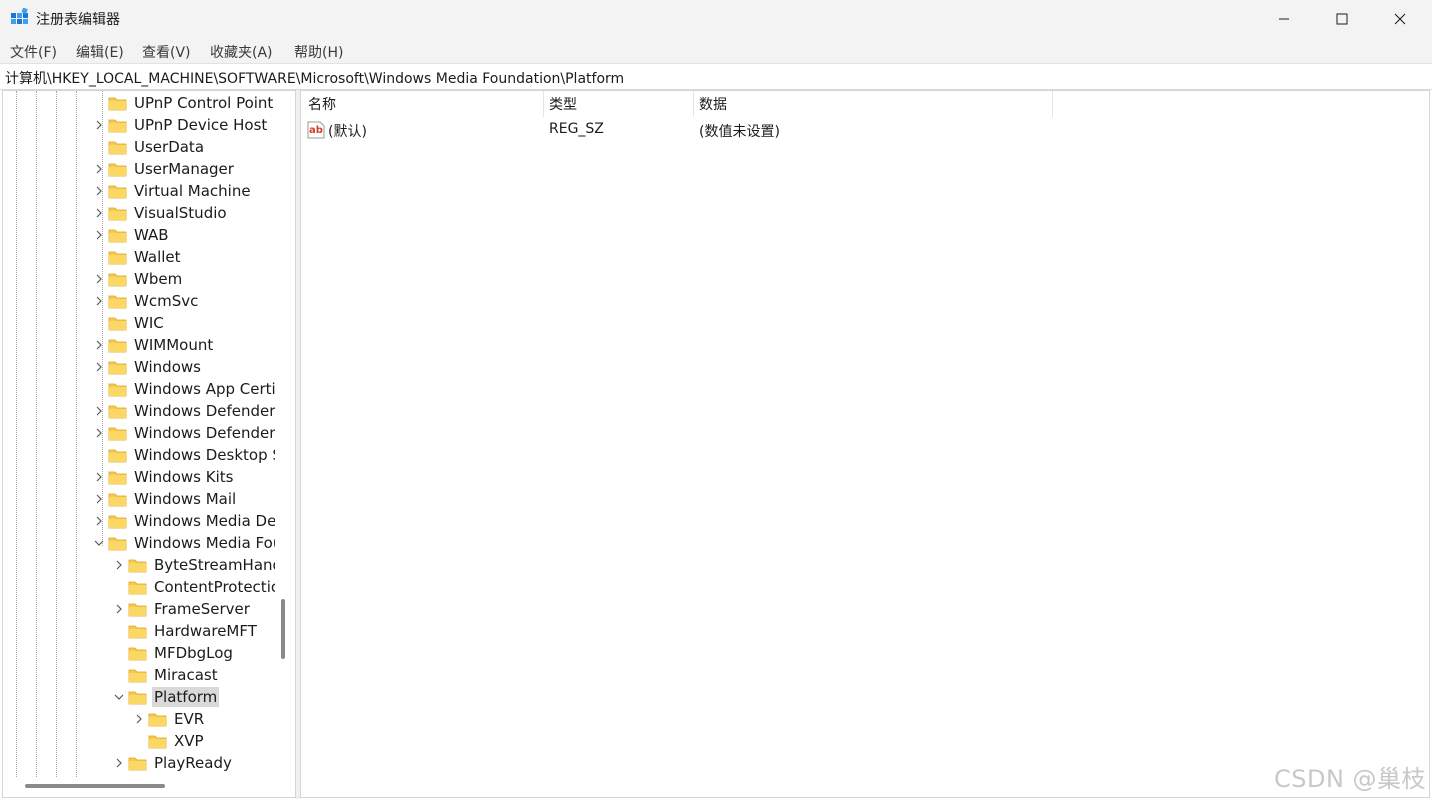  I want to click on tree-node: WcmSvc, so click(146, 301).